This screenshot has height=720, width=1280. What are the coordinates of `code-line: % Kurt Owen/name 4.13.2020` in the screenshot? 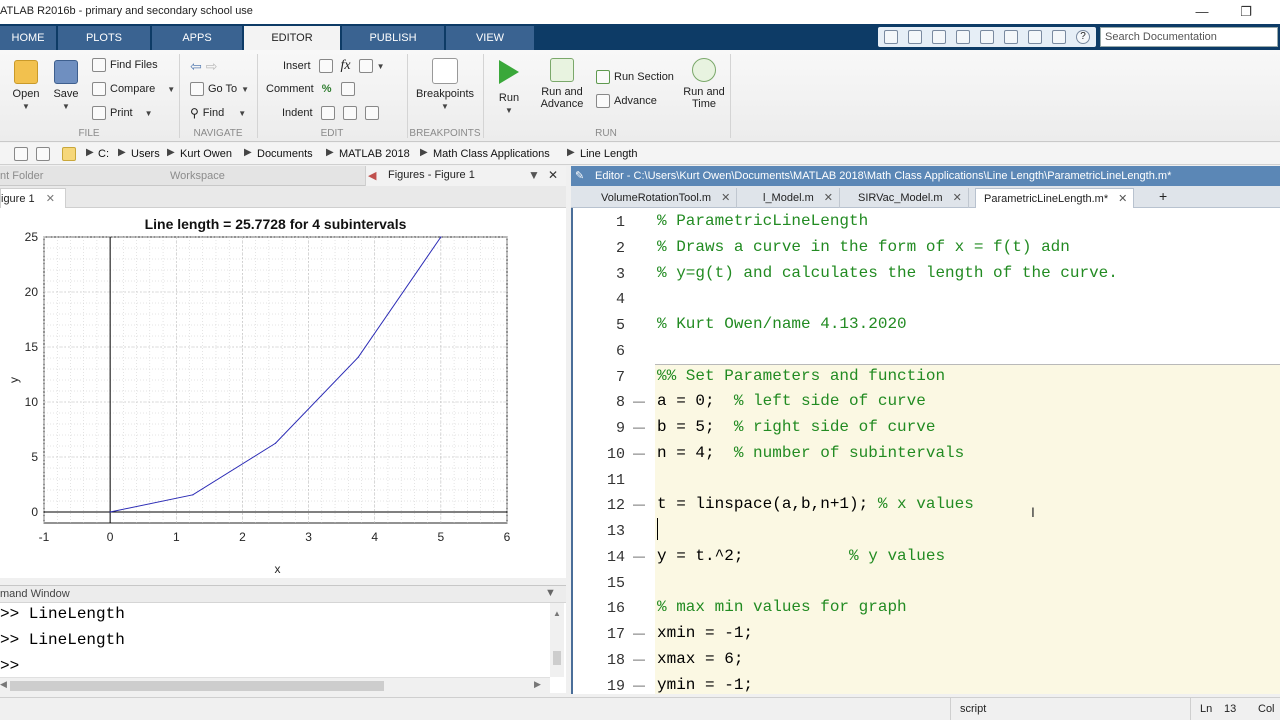 It's located at (782, 324).